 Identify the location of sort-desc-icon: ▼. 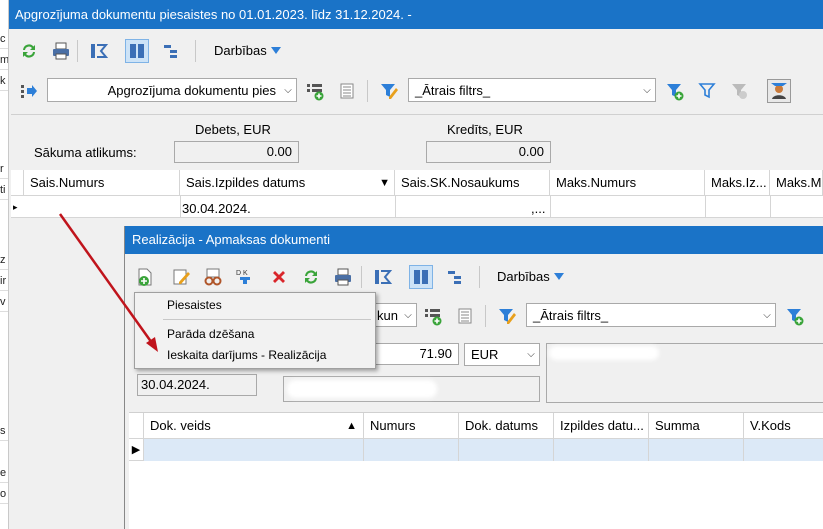
(384, 183).